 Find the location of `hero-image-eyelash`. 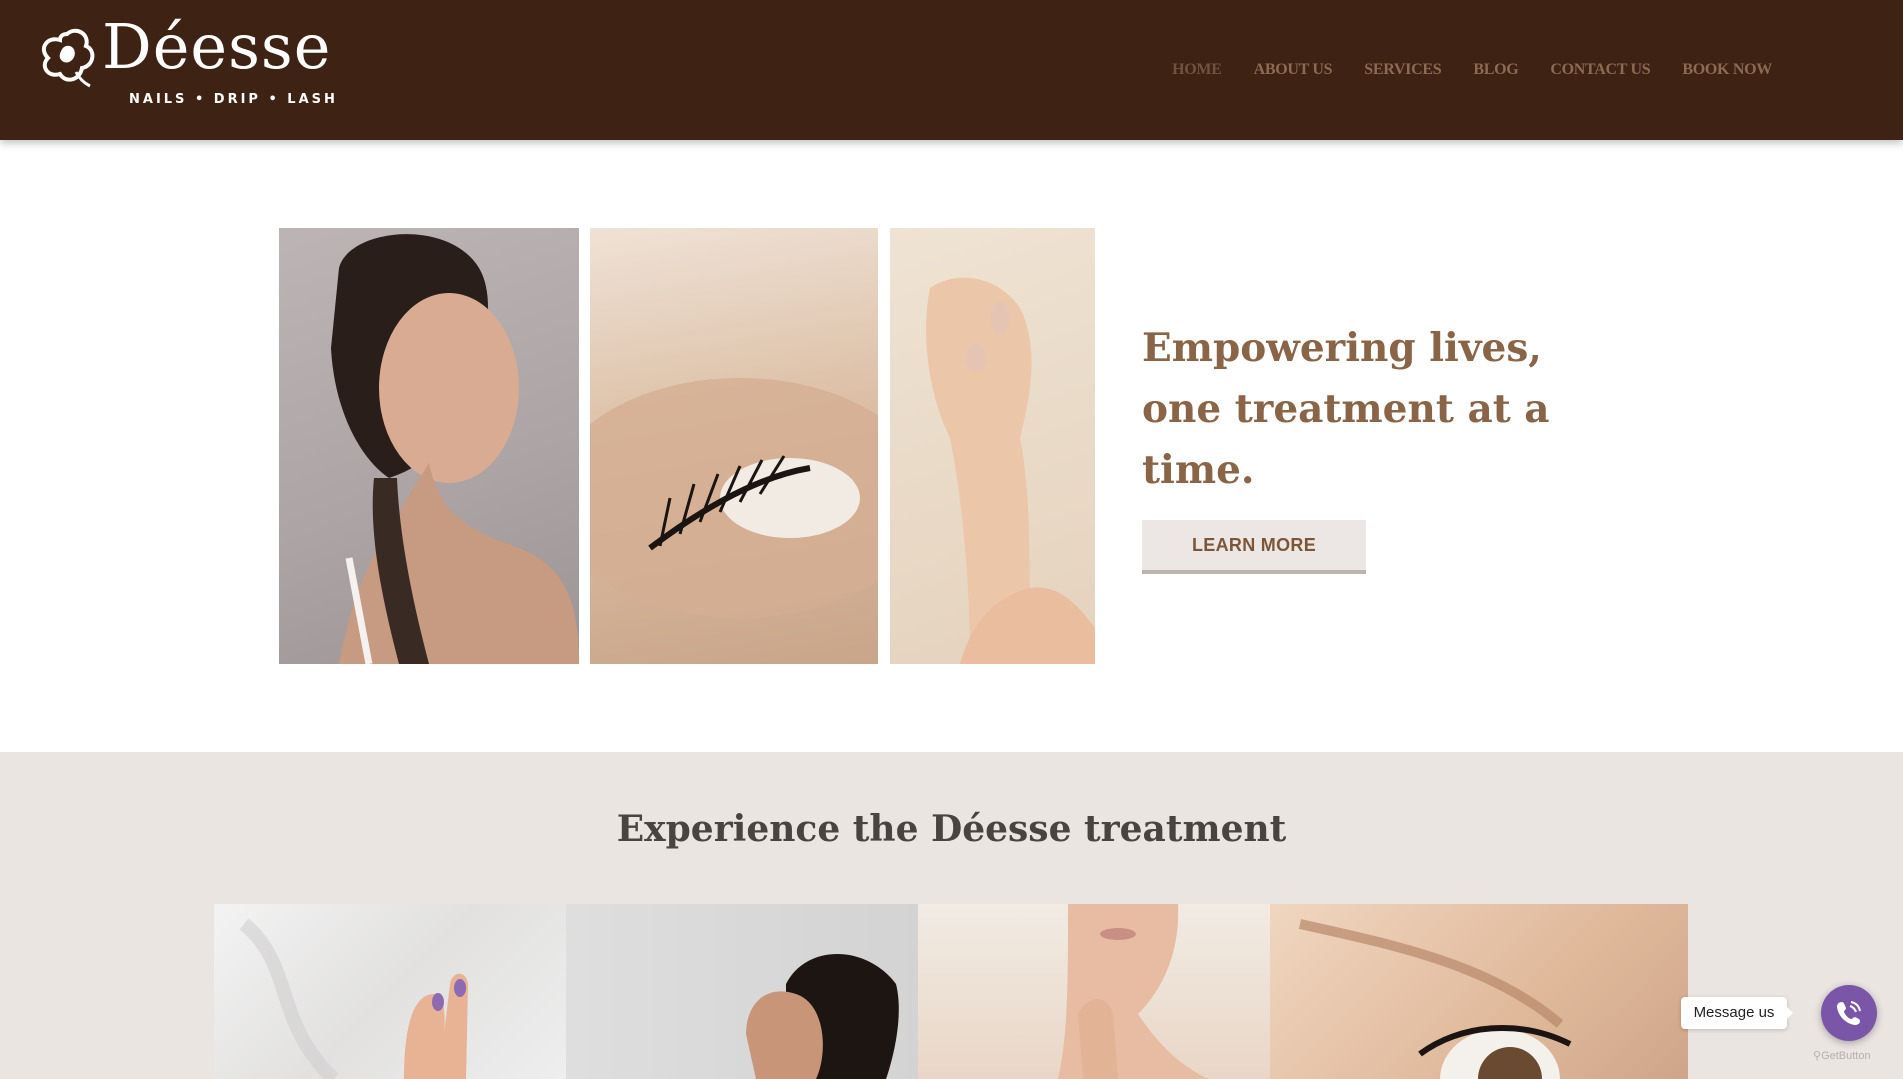

hero-image-eyelash is located at coordinates (734, 446).